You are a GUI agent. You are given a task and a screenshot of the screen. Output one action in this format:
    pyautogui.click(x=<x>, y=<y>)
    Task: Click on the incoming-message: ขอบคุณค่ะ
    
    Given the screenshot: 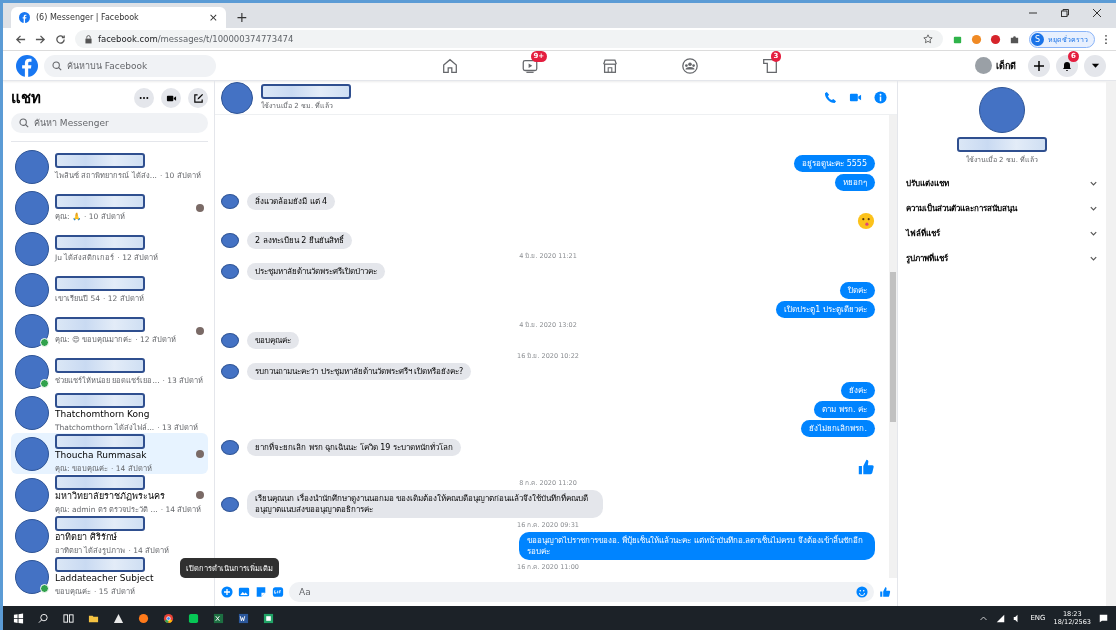 What is the action you would take?
    pyautogui.click(x=273, y=340)
    